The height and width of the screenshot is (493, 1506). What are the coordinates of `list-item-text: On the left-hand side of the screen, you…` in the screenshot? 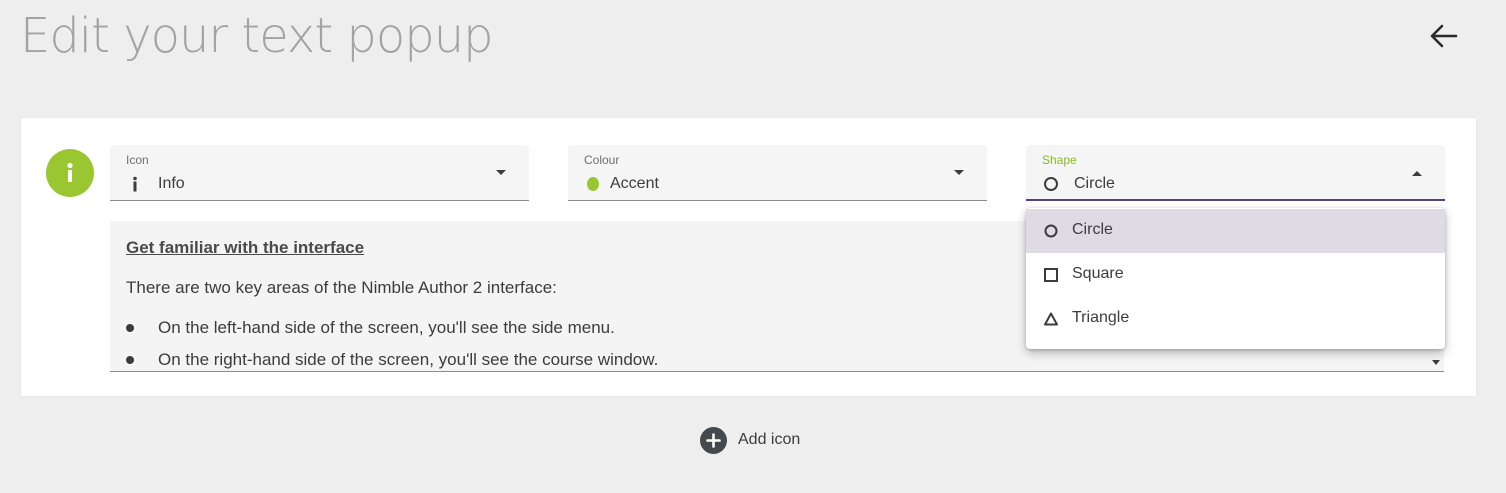 It's located at (386, 327).